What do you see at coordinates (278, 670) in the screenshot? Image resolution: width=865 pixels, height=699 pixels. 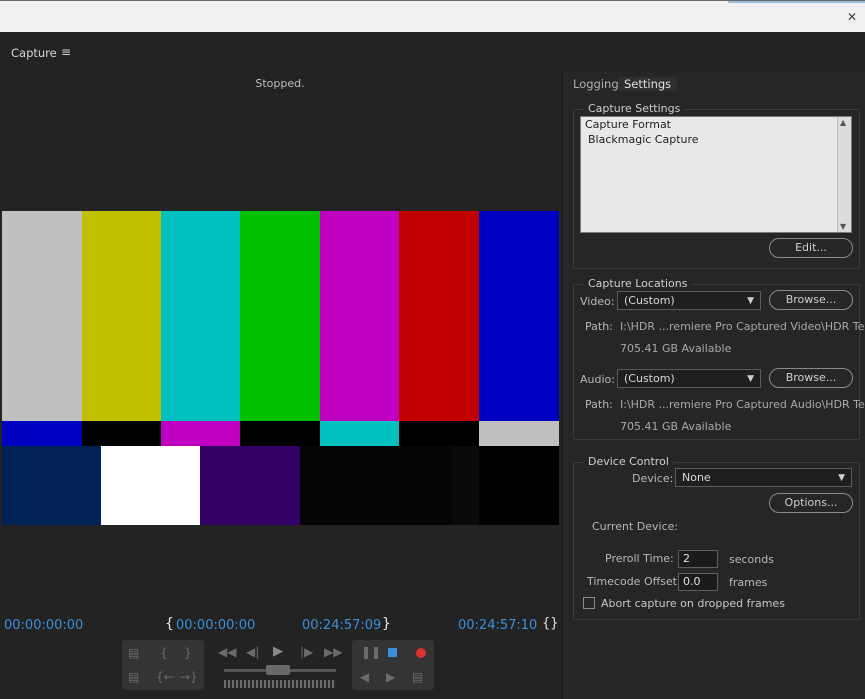 I see `shuttle-handle` at bounding box center [278, 670].